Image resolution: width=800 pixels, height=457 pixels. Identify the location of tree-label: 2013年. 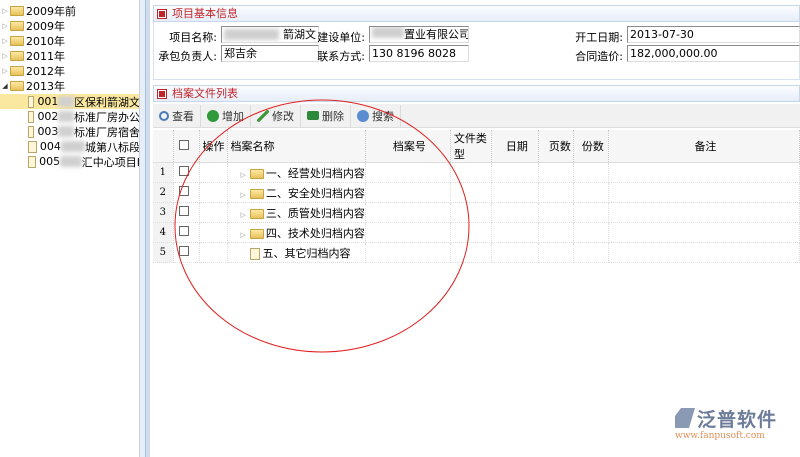
(45, 86).